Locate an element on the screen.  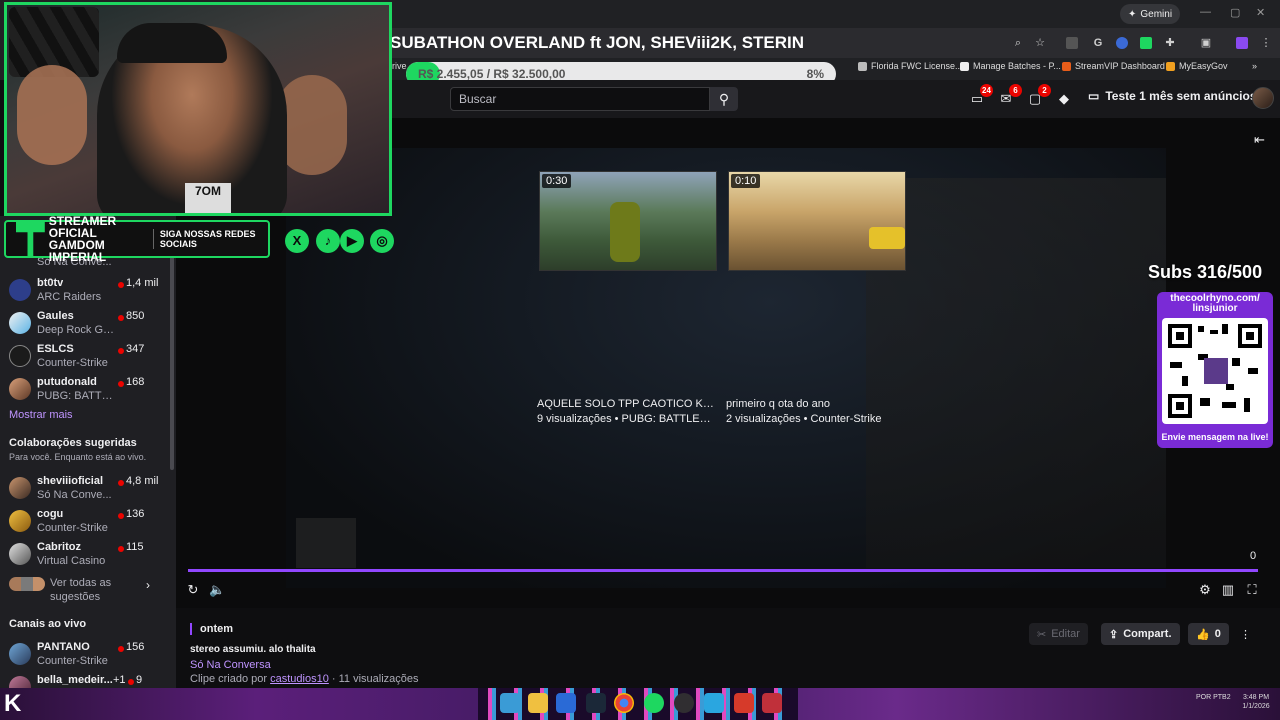
user-avatar is located at coordinates (1263, 98).